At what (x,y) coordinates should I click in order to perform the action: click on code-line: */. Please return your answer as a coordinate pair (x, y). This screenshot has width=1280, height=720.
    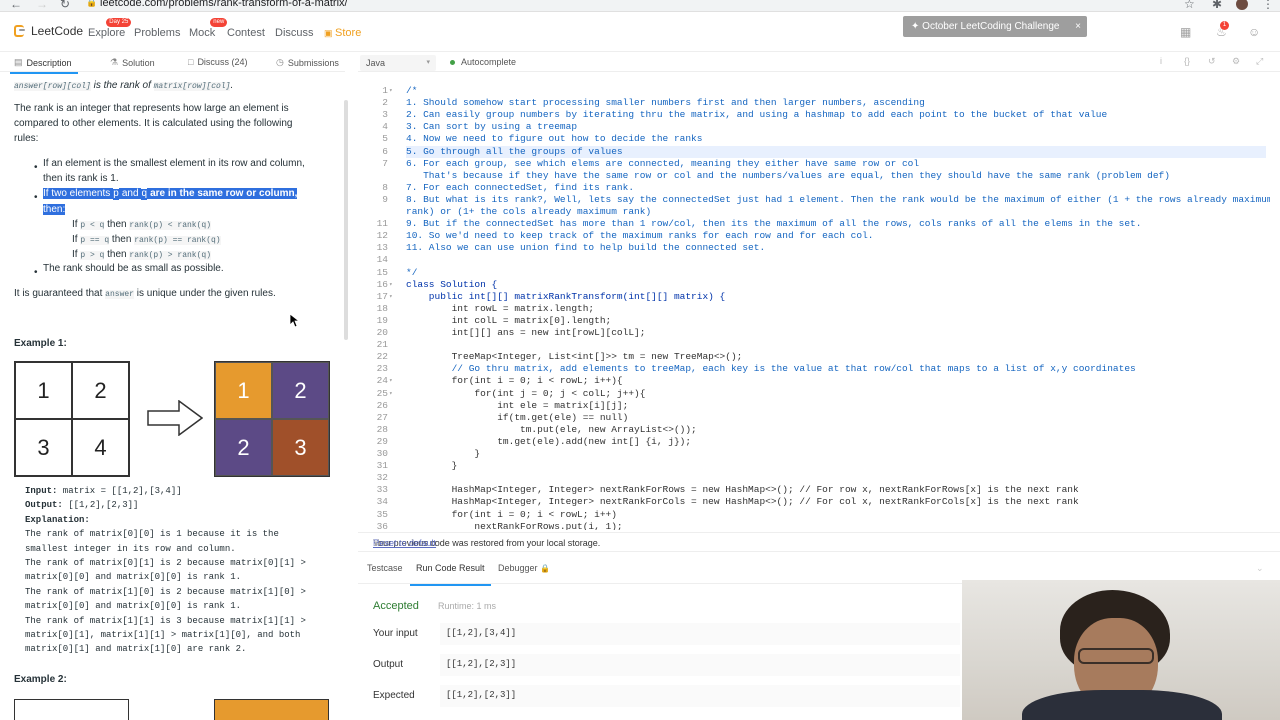
    Looking at the image, I should click on (411, 272).